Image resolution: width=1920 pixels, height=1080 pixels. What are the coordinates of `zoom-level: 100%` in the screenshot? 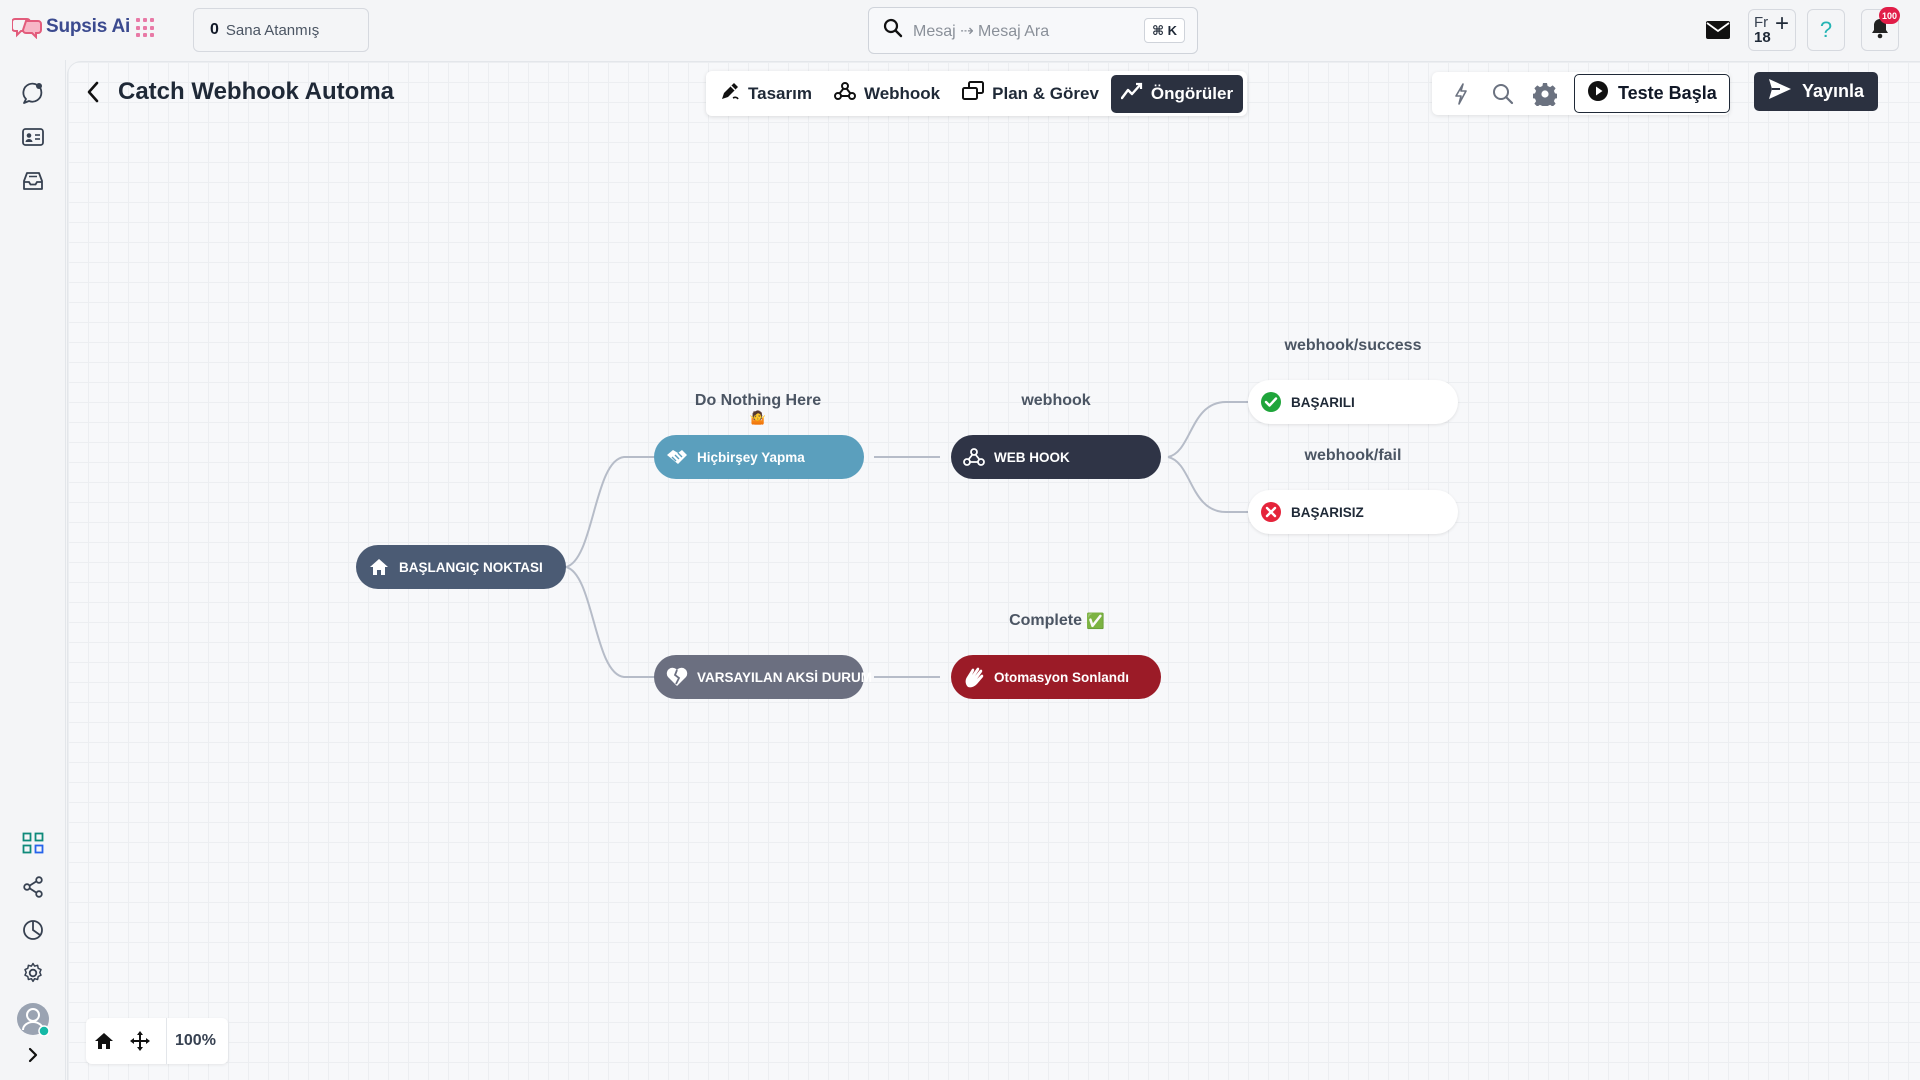 It's located at (201, 1041).